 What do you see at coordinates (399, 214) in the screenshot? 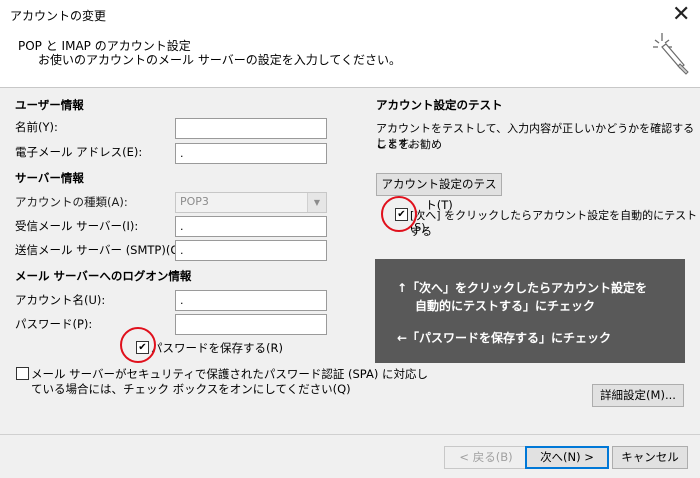
I see `highlight-circle-auto-test` at bounding box center [399, 214].